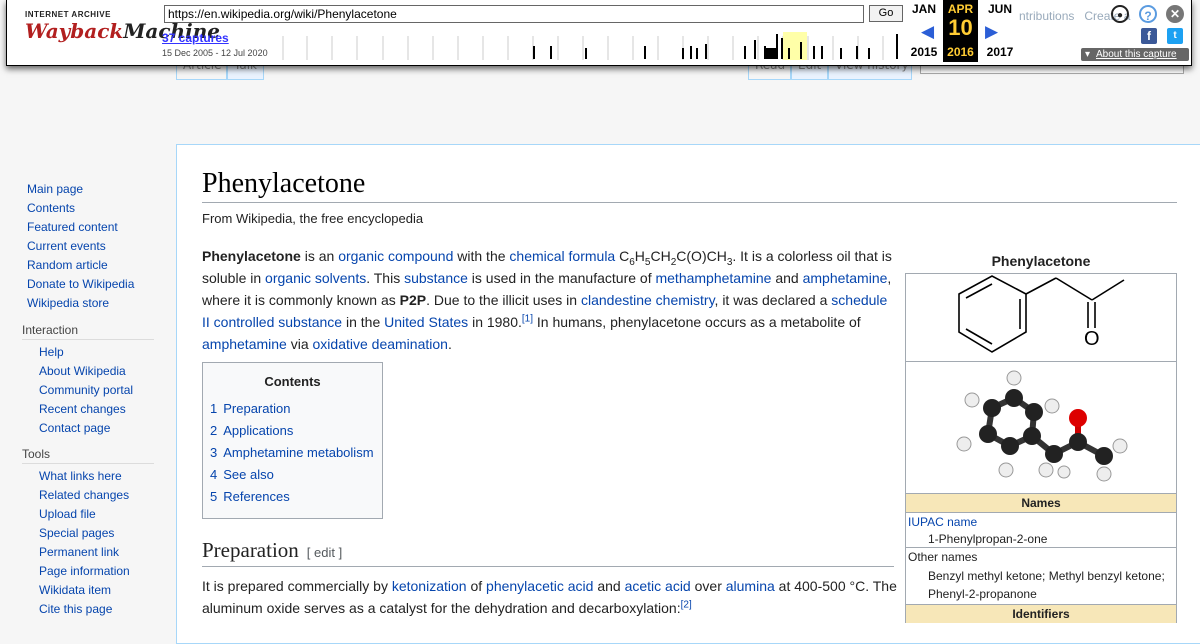 The image size is (1200, 644). I want to click on page-title: Phenylacetone, so click(689, 185).